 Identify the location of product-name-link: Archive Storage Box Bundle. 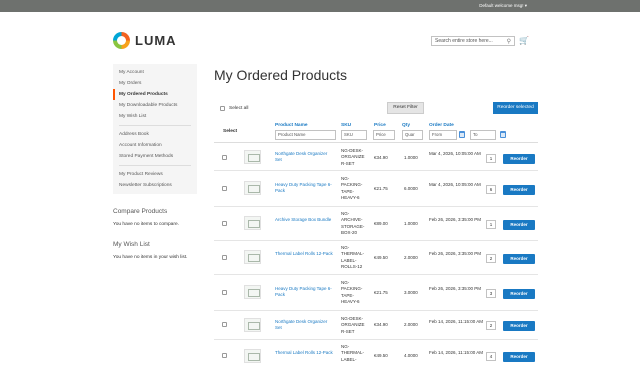
(304, 220).